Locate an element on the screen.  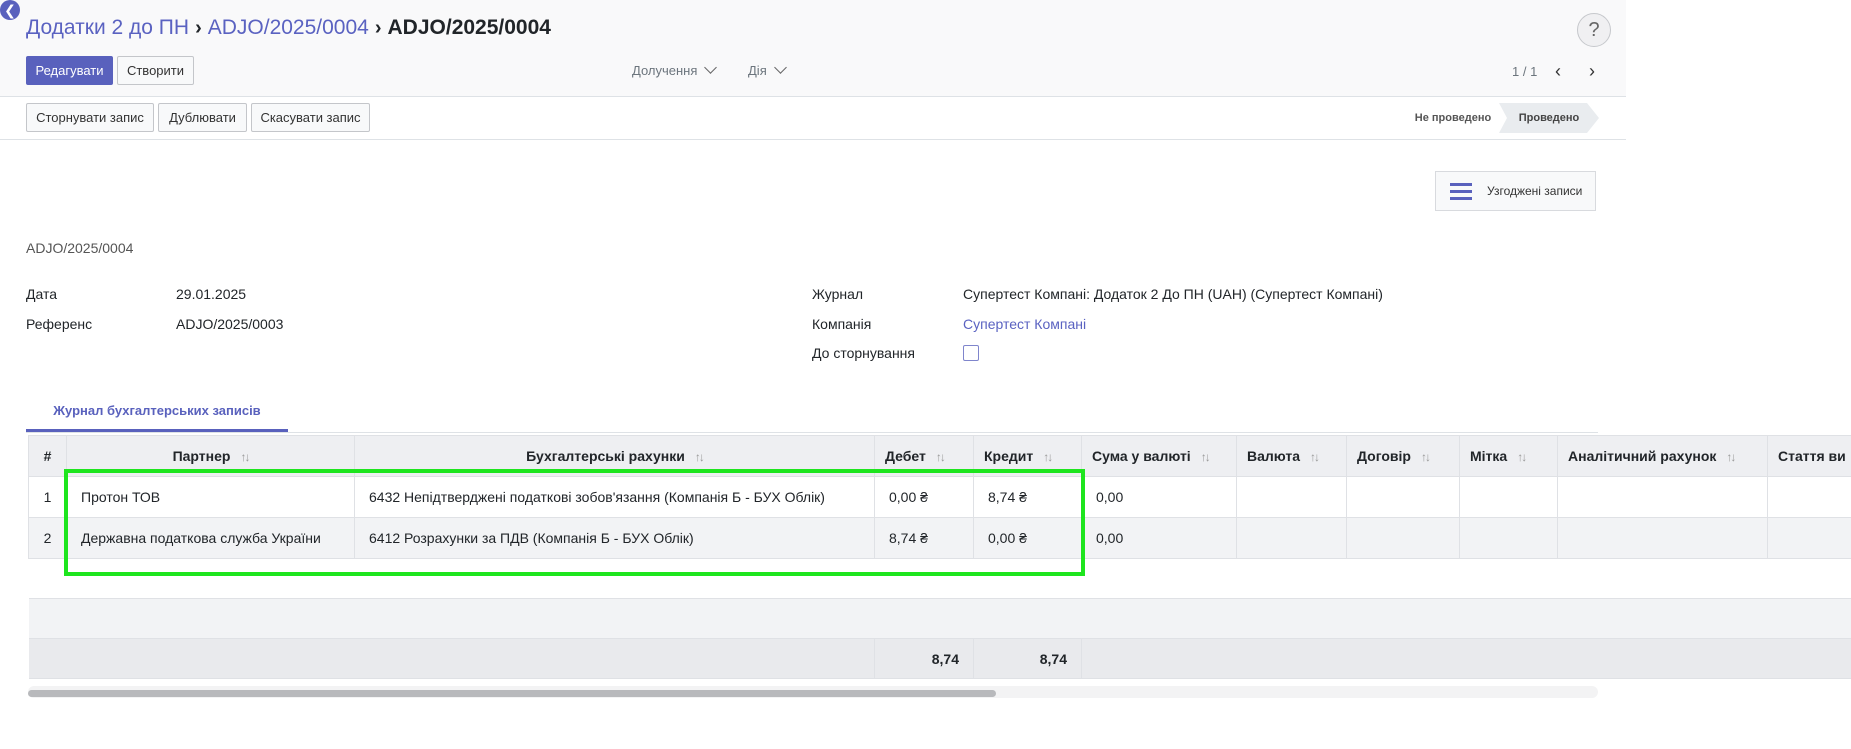
column-header-contract: Договір ↑↓ is located at coordinates (1403, 456).